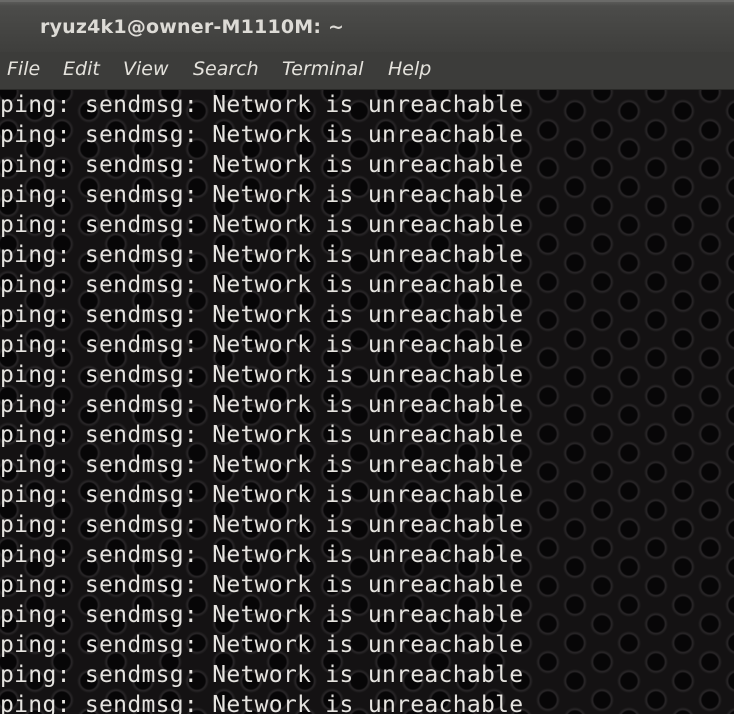 This screenshot has height=714, width=734. I want to click on menu-bar: File Edit View Search Terminal Help, so click(367, 71).